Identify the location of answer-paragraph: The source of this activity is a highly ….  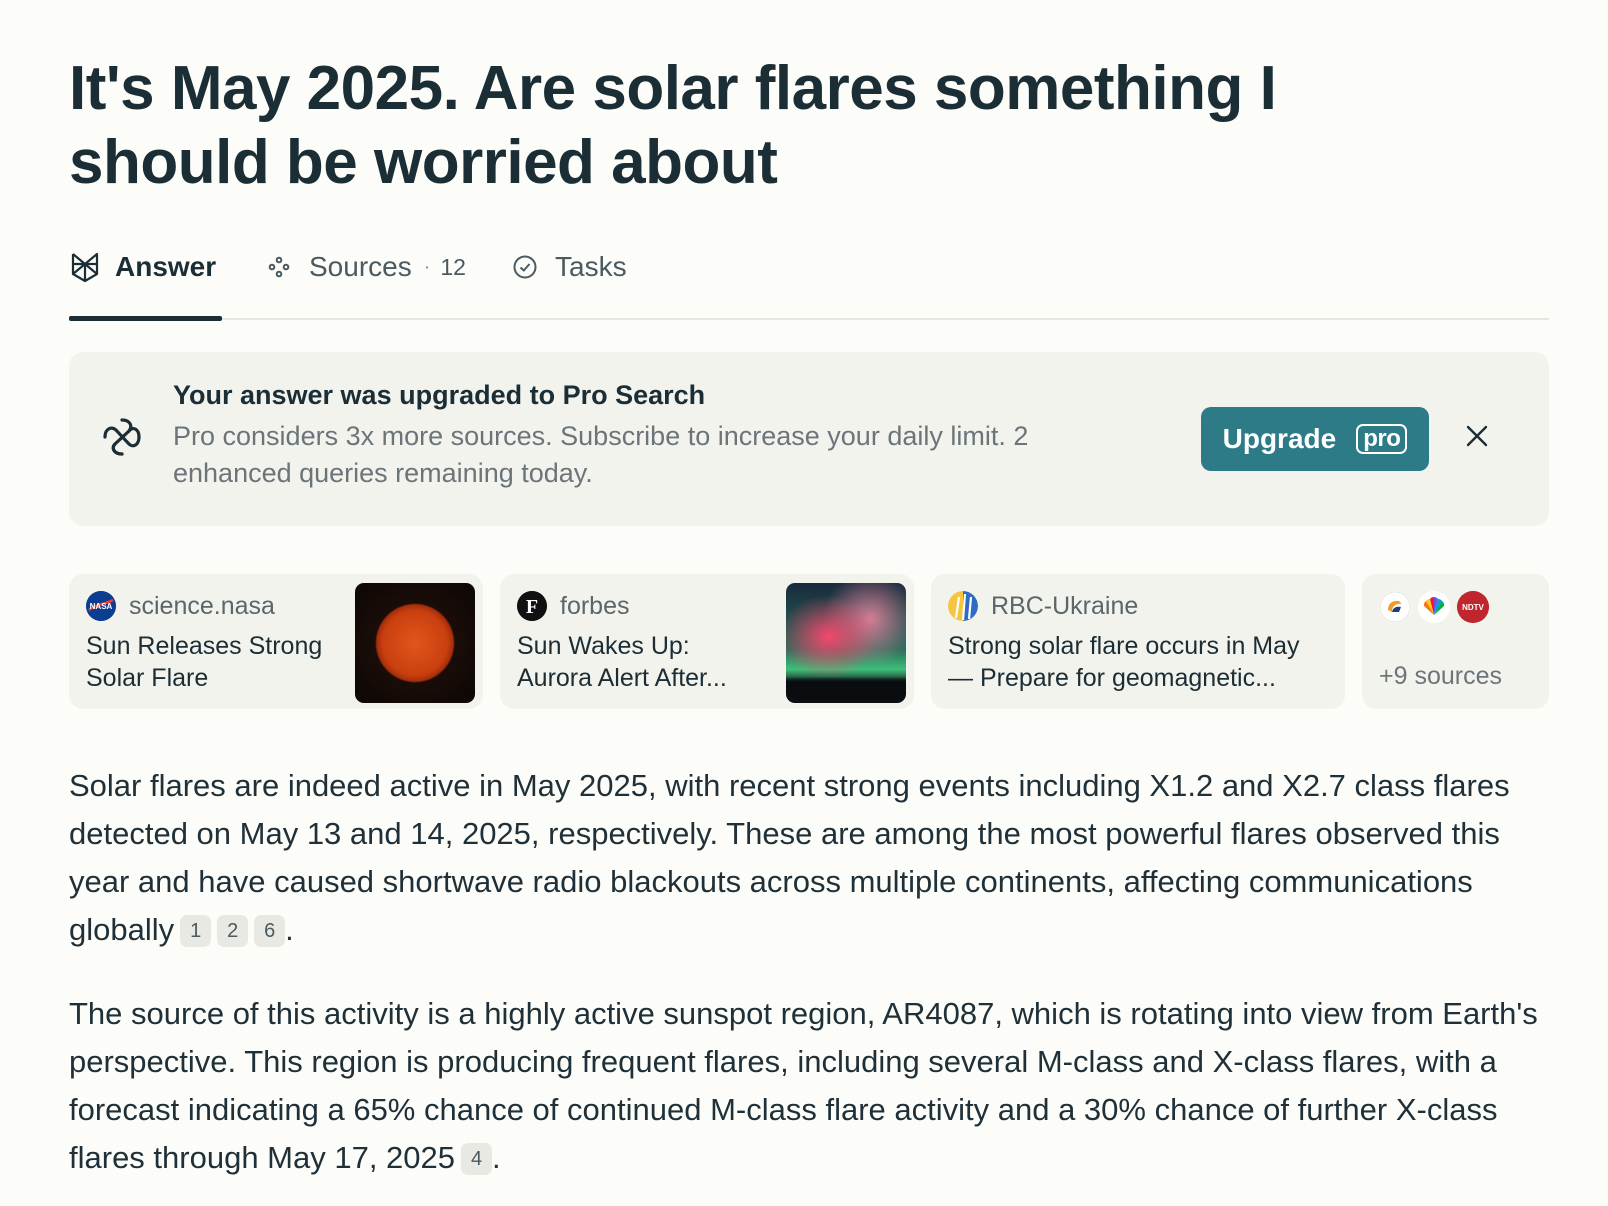
(804, 1086).